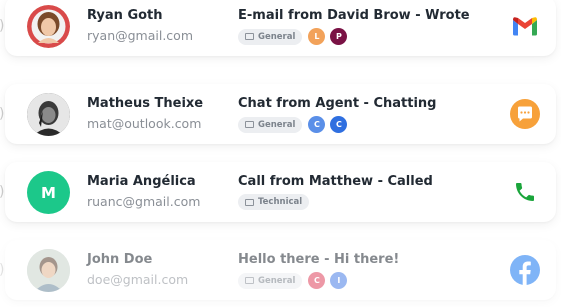 Image resolution: width=561 pixels, height=307 pixels. What do you see at coordinates (317, 36) in the screenshot?
I see `agent-avatar: L` at bounding box center [317, 36].